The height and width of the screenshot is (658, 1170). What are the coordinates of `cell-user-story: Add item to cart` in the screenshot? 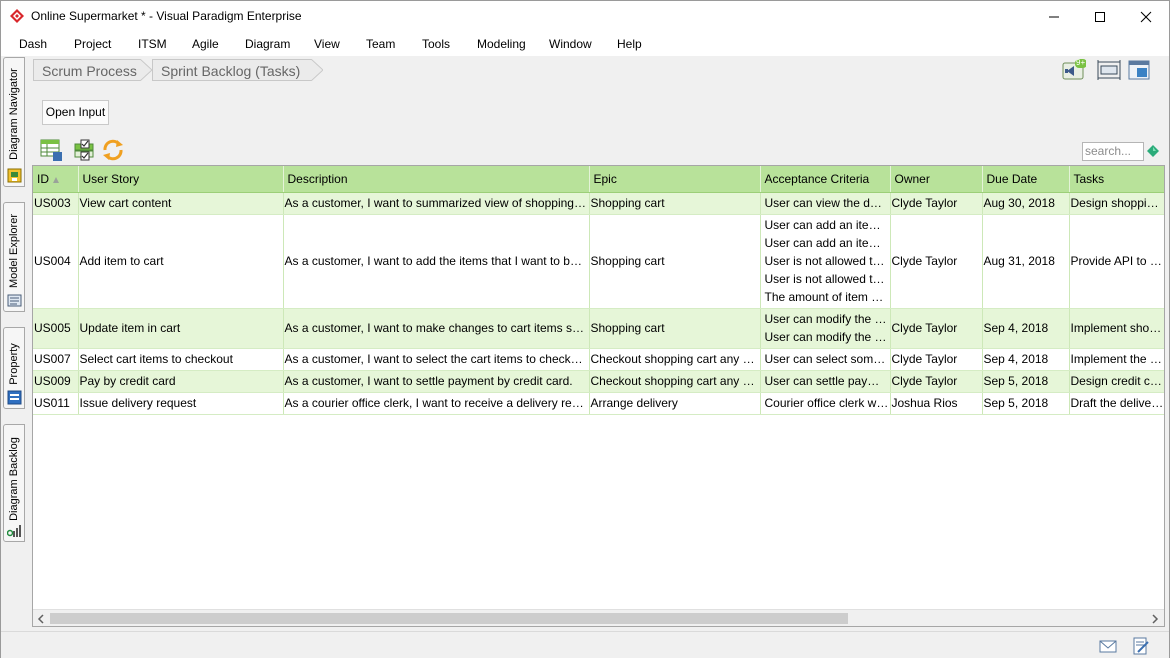 It's located at (181, 261).